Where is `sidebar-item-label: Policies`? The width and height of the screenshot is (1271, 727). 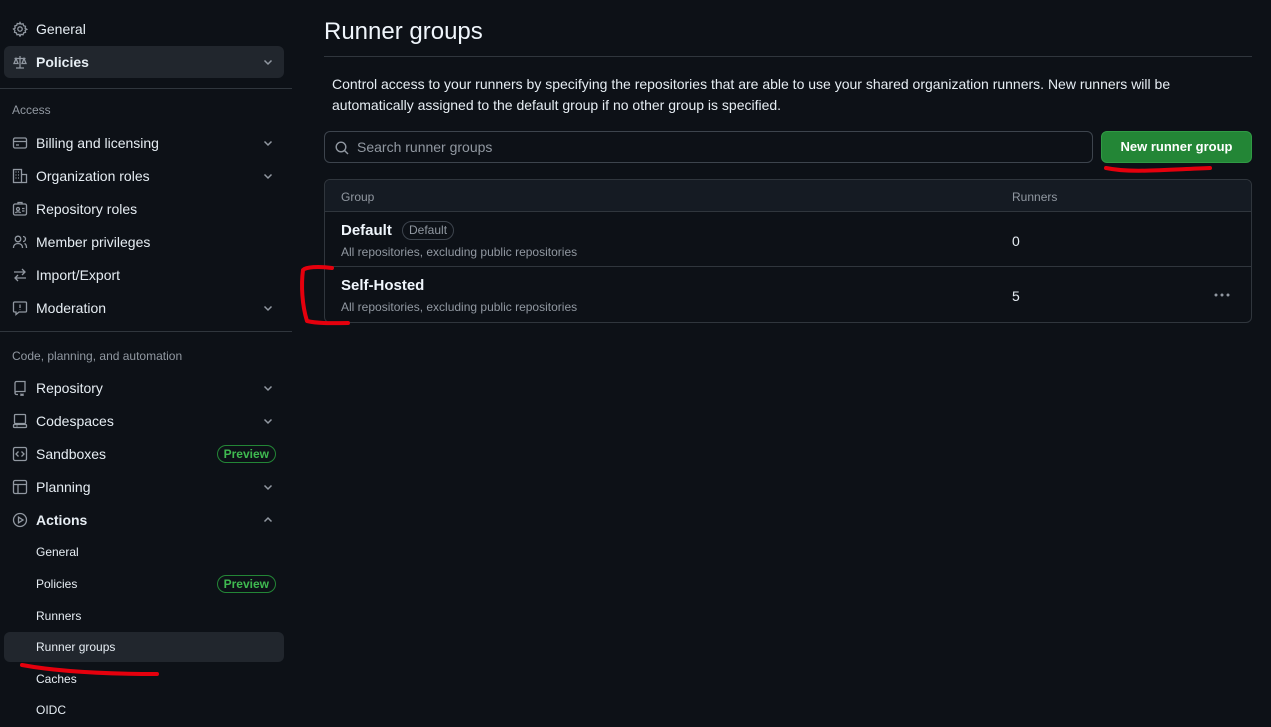
sidebar-item-label: Policies is located at coordinates (62, 62).